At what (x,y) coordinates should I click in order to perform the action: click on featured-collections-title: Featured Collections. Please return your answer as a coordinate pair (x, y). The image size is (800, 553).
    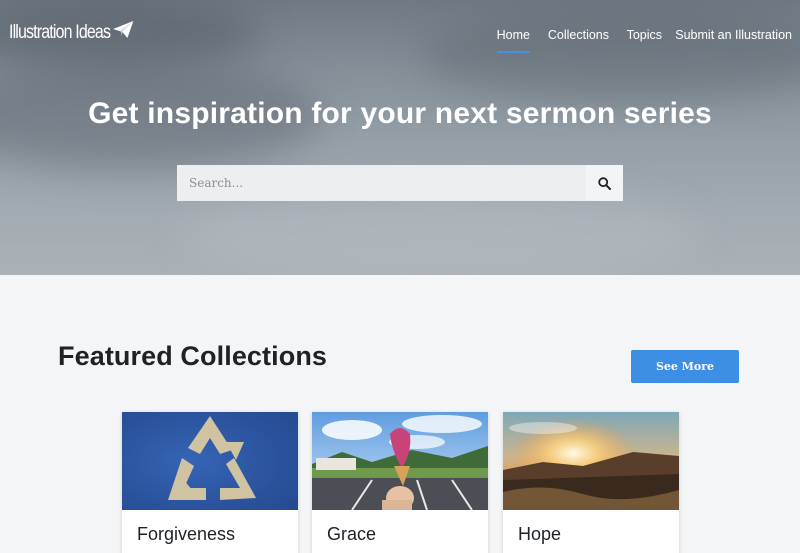
    Looking at the image, I should click on (193, 356).